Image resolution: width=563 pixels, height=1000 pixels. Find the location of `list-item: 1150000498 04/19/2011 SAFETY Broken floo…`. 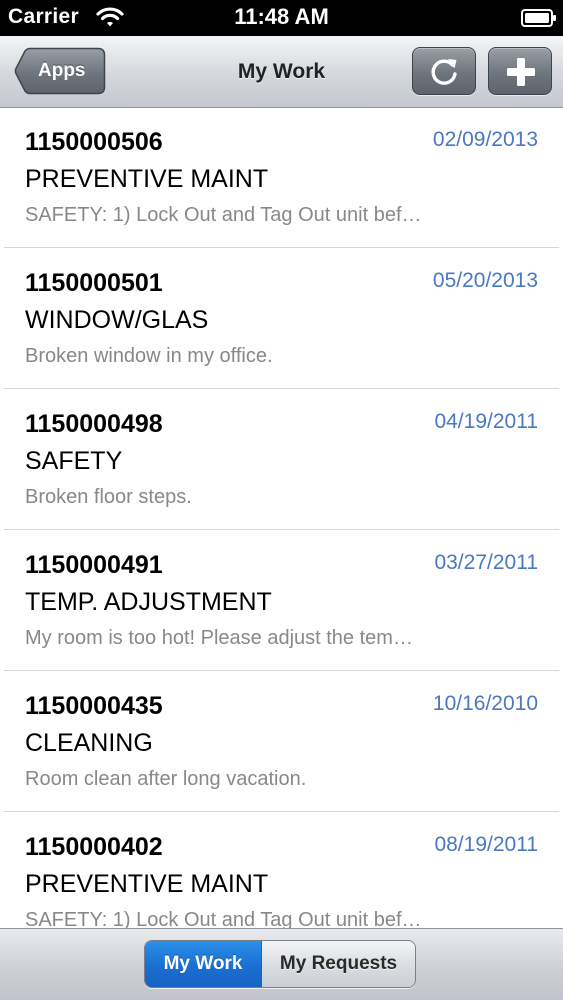

list-item: 1150000498 04/19/2011 SAFETY Broken floo… is located at coordinates (281, 460).